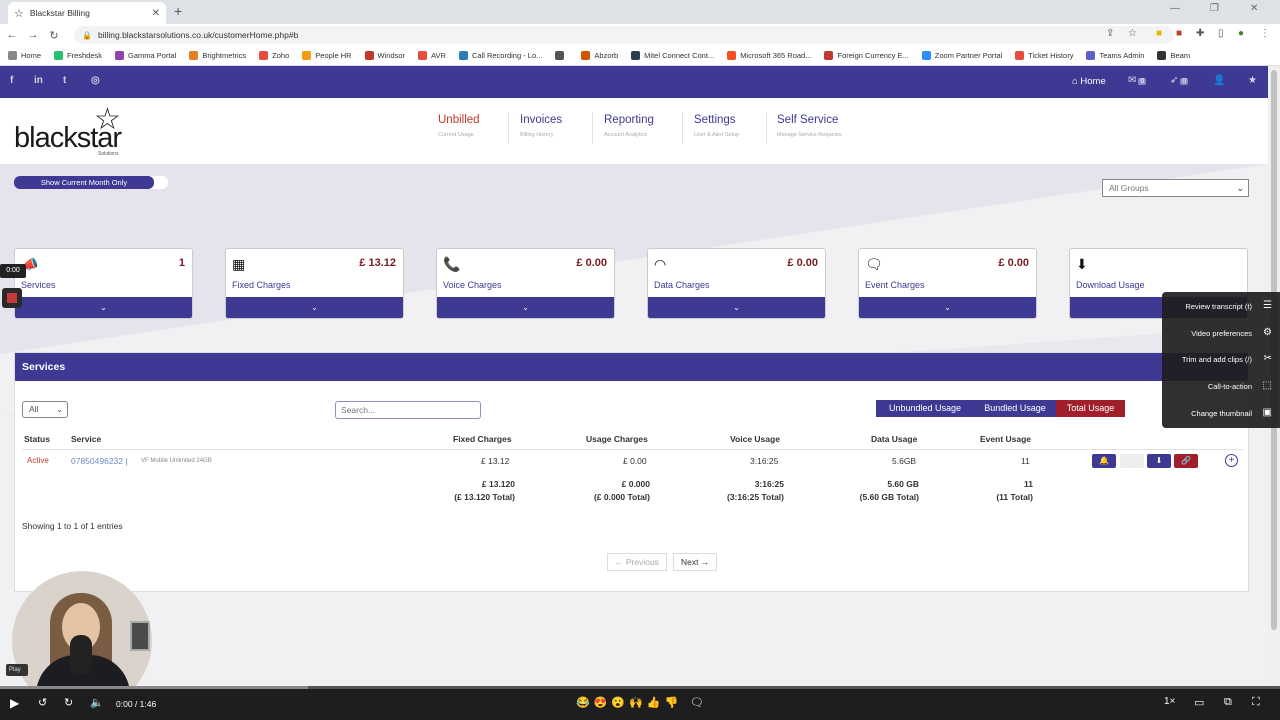  Describe the element at coordinates (14, 703) in the screenshot. I see `play-icon: ▶` at that location.